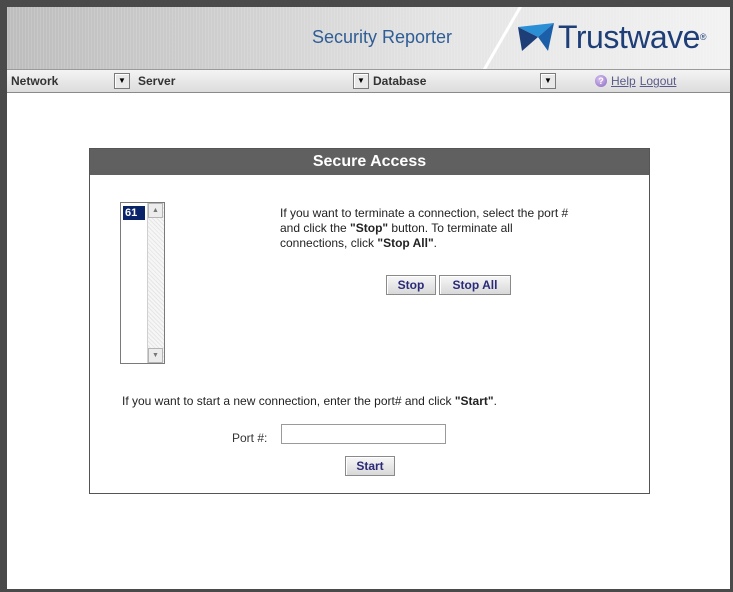 This screenshot has width=733, height=592. What do you see at coordinates (142, 283) in the screenshot?
I see `connection-listbox: 61 ▲ ▼` at bounding box center [142, 283].